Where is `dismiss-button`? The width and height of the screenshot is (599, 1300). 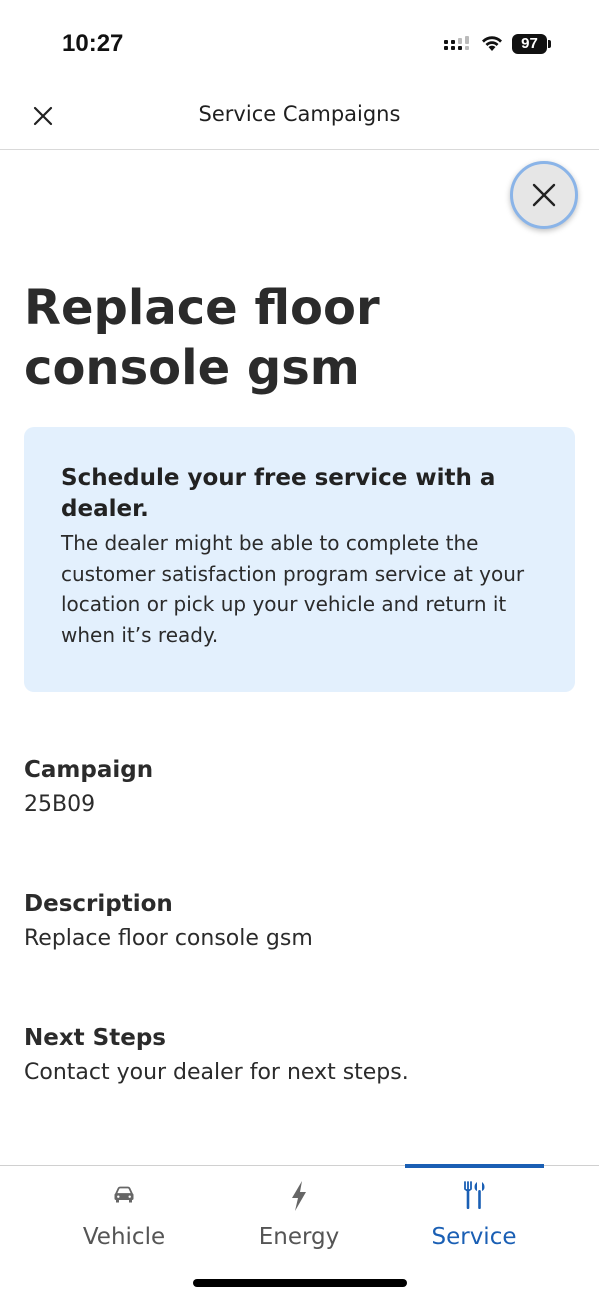 dismiss-button is located at coordinates (544, 195).